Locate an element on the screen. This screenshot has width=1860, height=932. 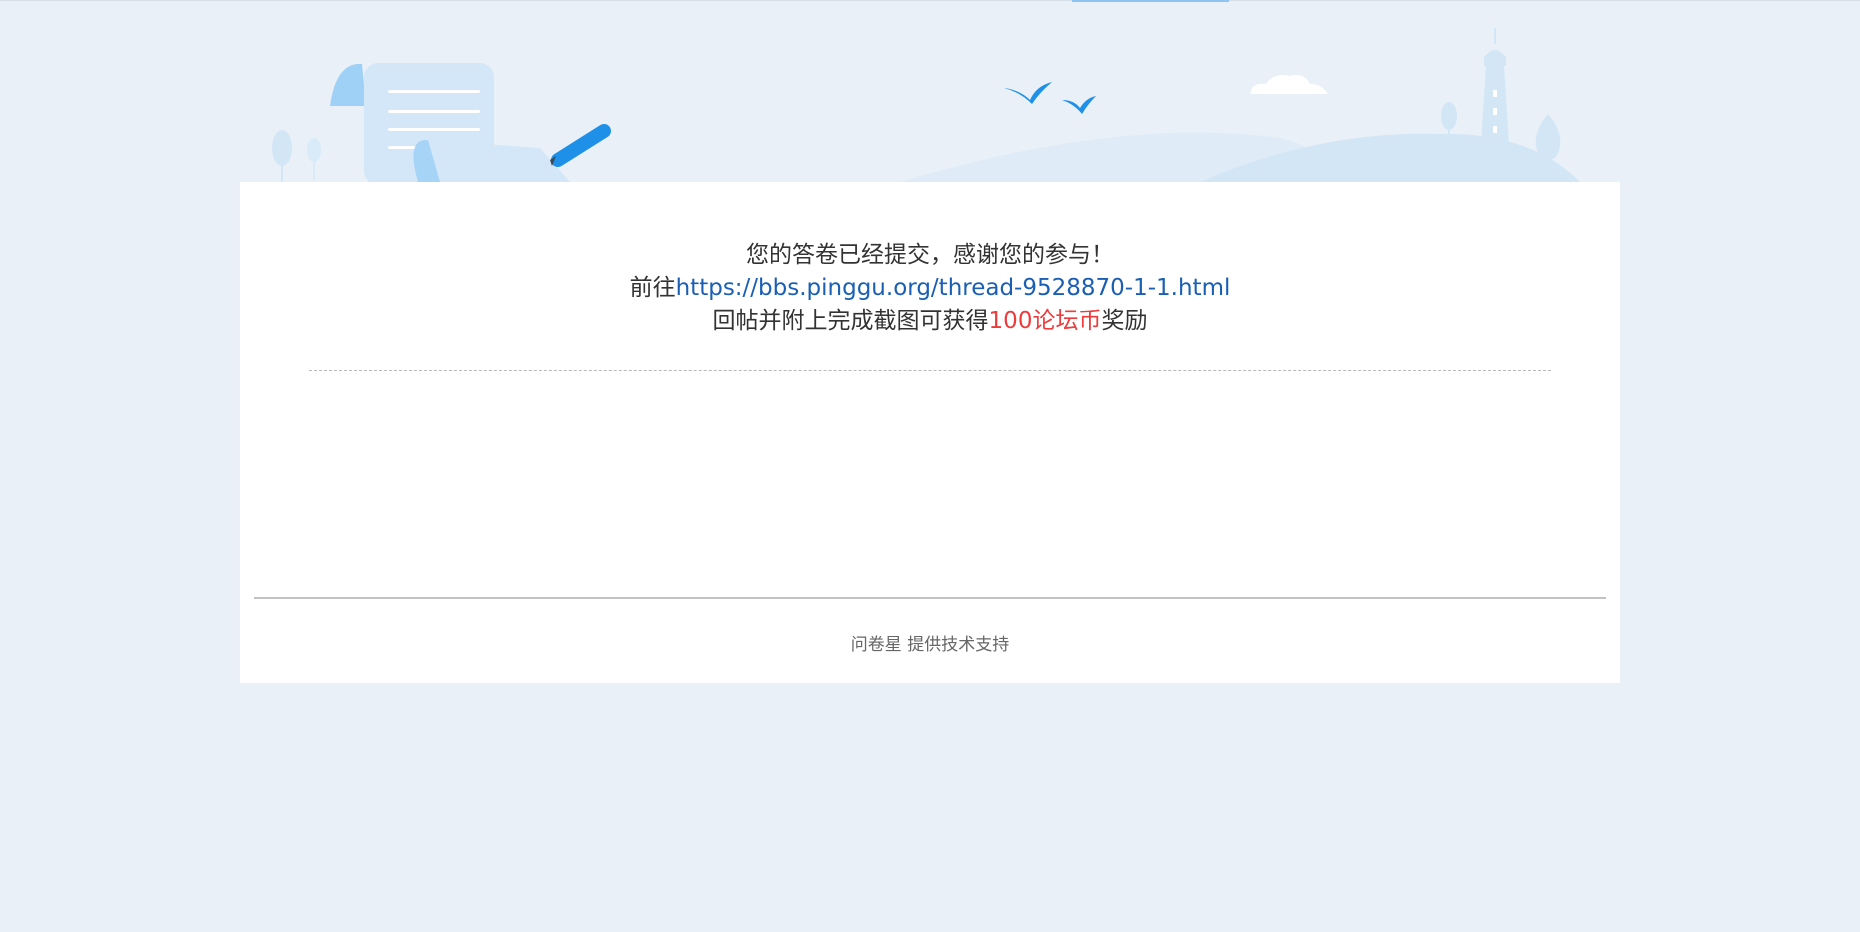
document-scroll-icon is located at coordinates (450, 122).